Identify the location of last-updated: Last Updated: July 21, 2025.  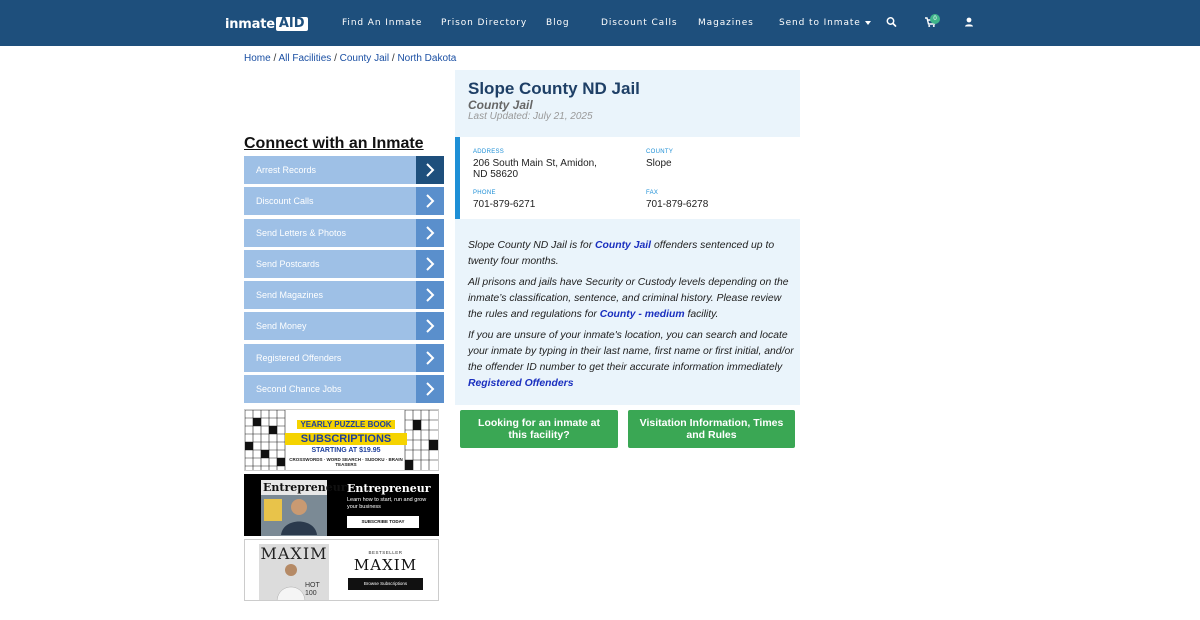
(530, 116).